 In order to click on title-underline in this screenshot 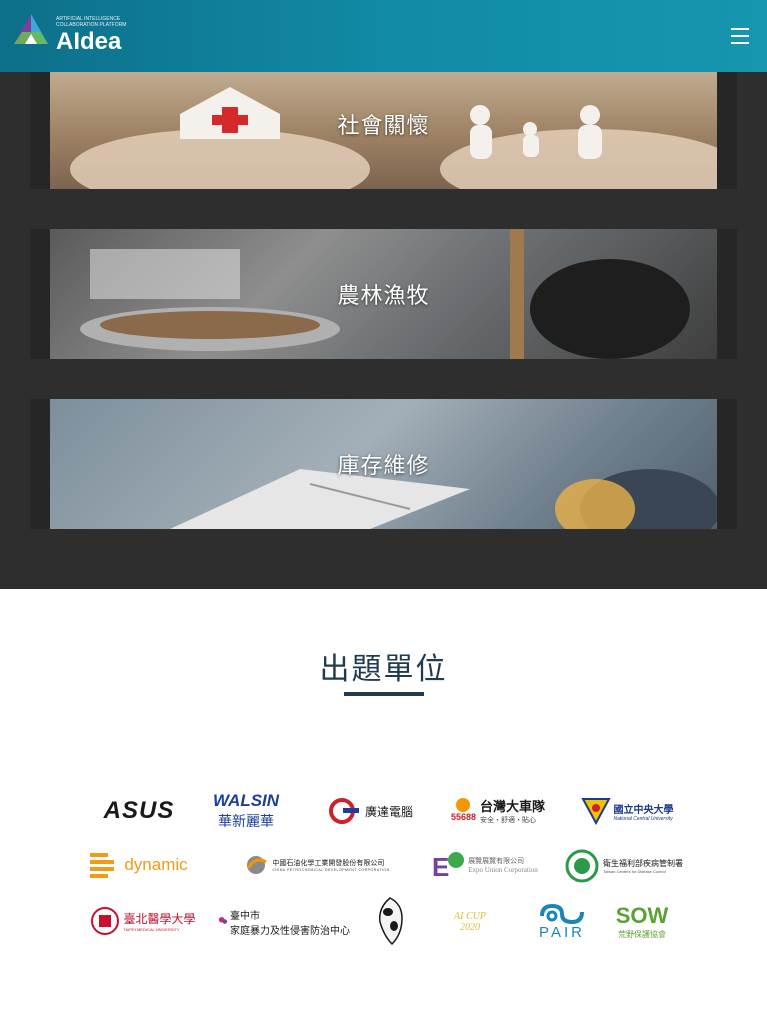, I will do `click(384, 694)`.